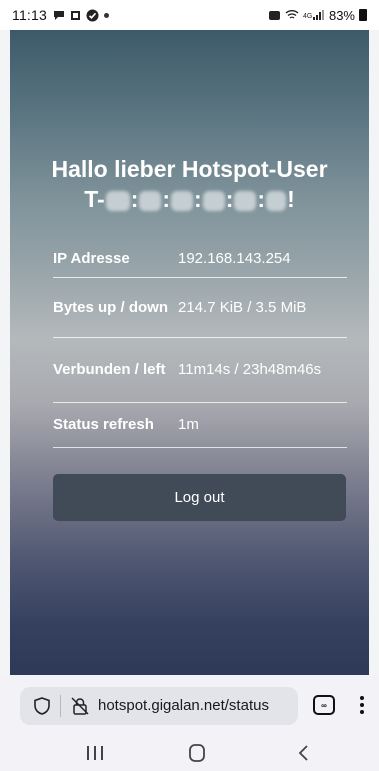 The image size is (379, 771). I want to click on check-shield-icon, so click(92, 15).